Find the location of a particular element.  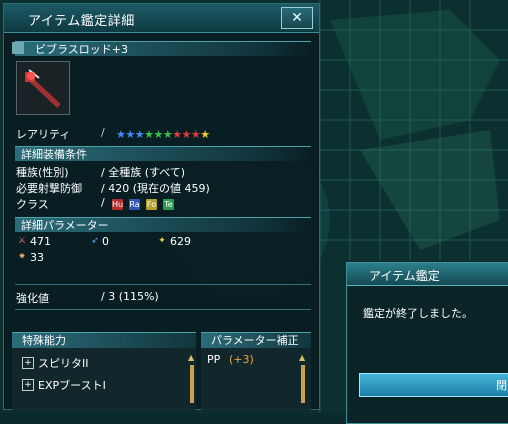

param-bonus-title: パラメーター補正 is located at coordinates (255, 340).